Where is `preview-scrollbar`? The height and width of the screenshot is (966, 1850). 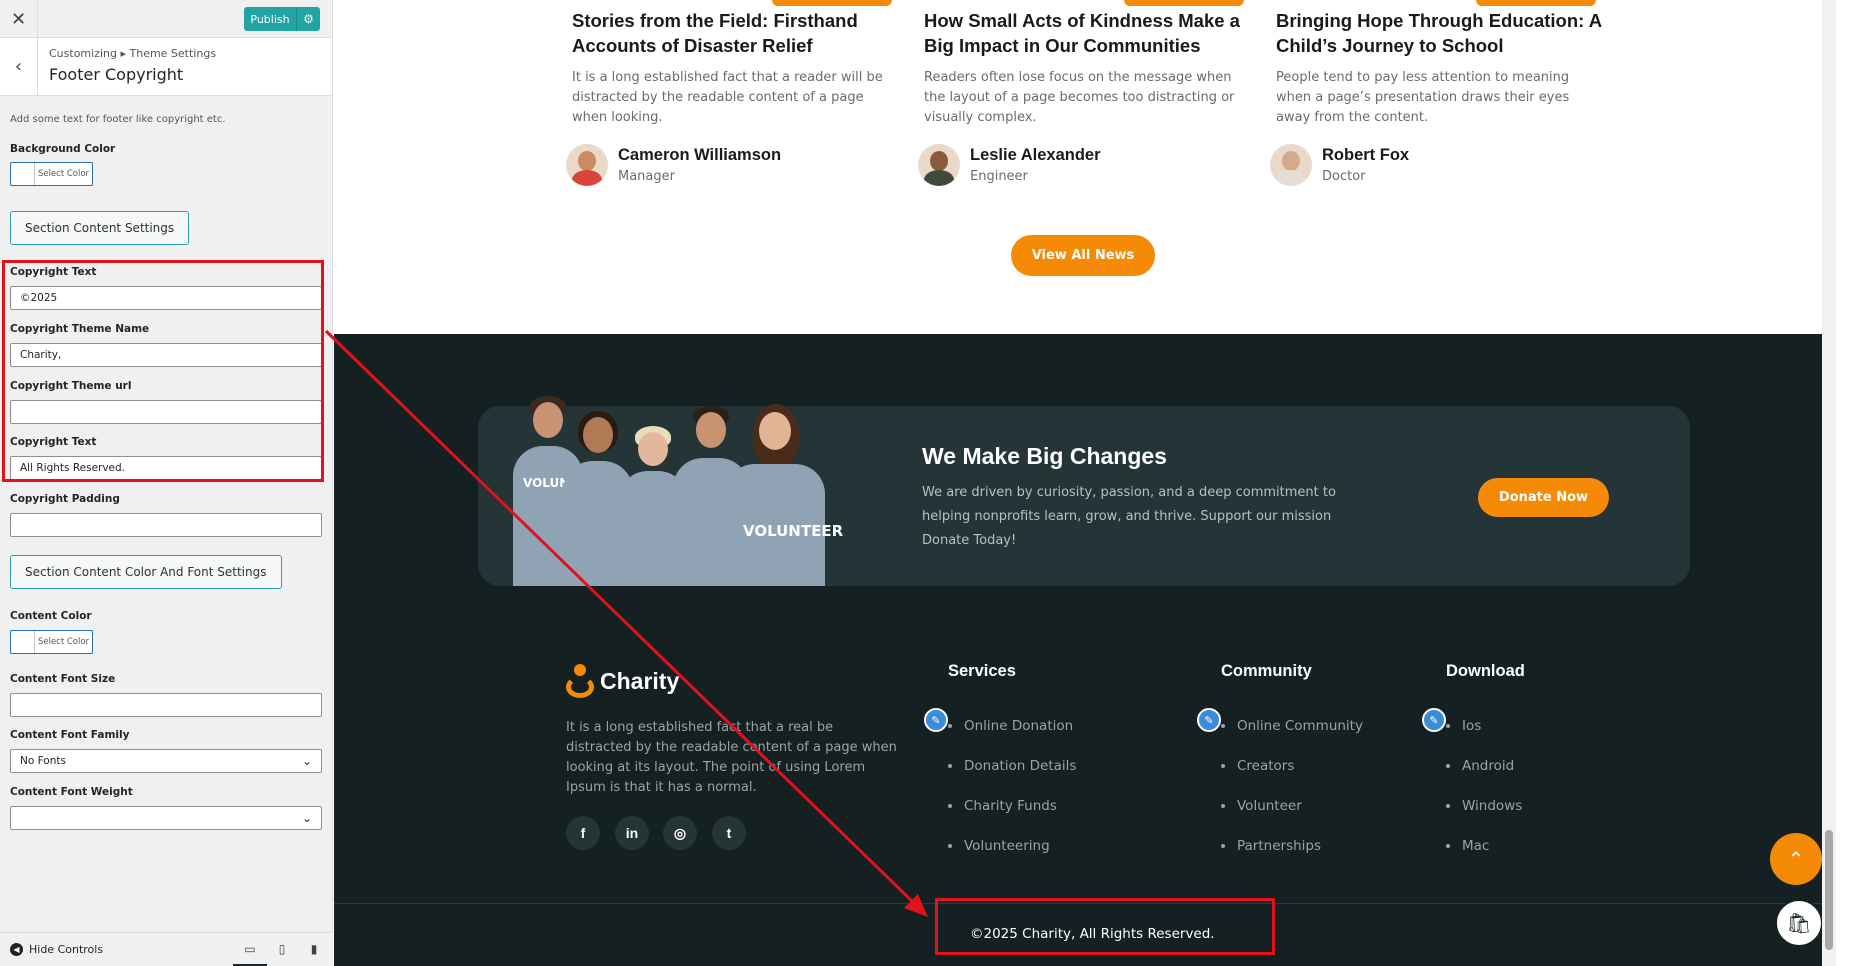
preview-scrollbar is located at coordinates (1829, 483).